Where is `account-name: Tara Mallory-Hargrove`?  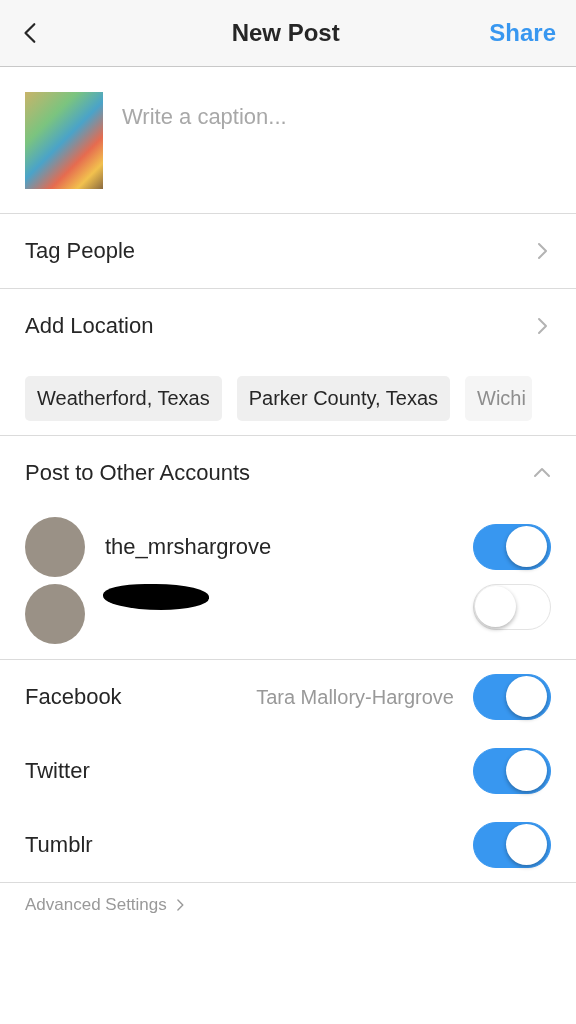 account-name: Tara Mallory-Hargrove is located at coordinates (355, 697).